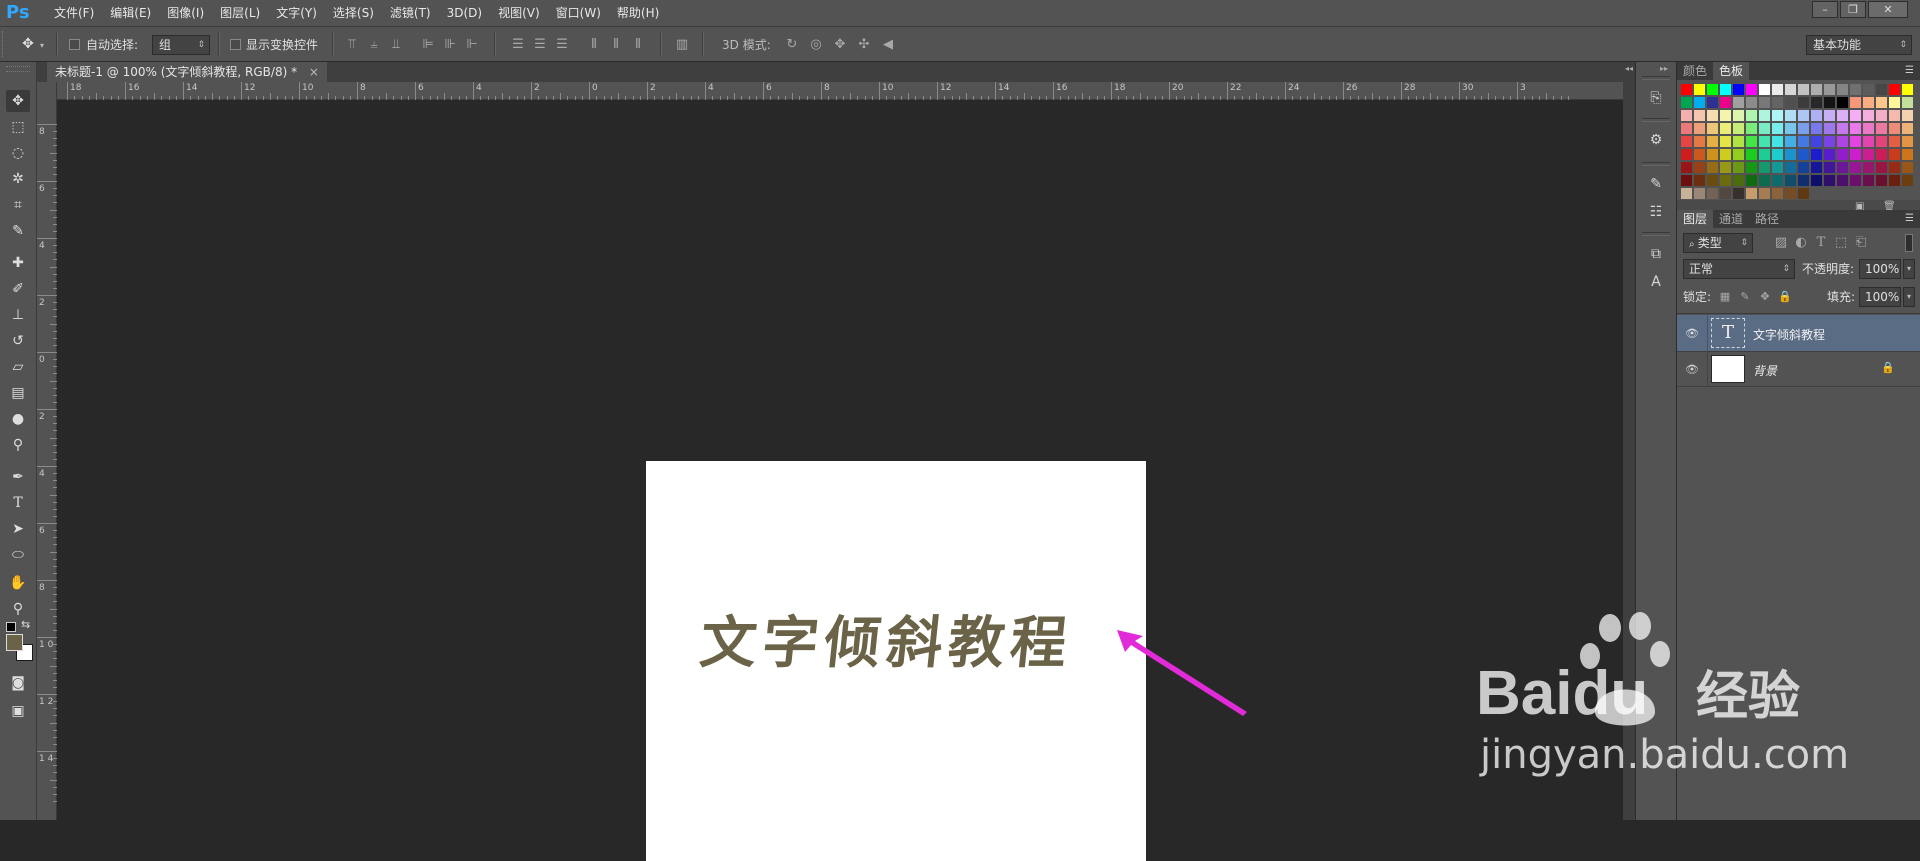  What do you see at coordinates (1664, 68) in the screenshot?
I see `expand-panels-icon: ▸▸` at bounding box center [1664, 68].